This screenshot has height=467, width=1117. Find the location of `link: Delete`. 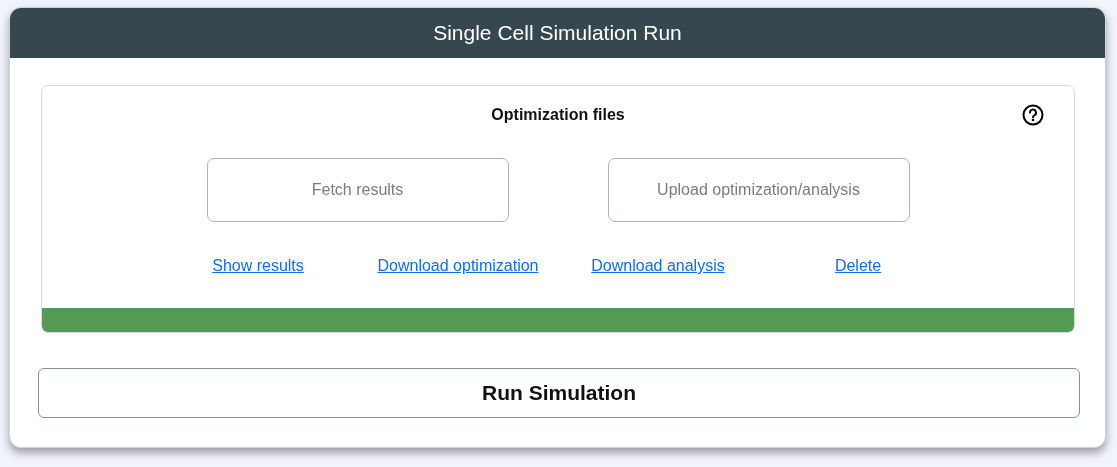

link: Delete is located at coordinates (858, 266).